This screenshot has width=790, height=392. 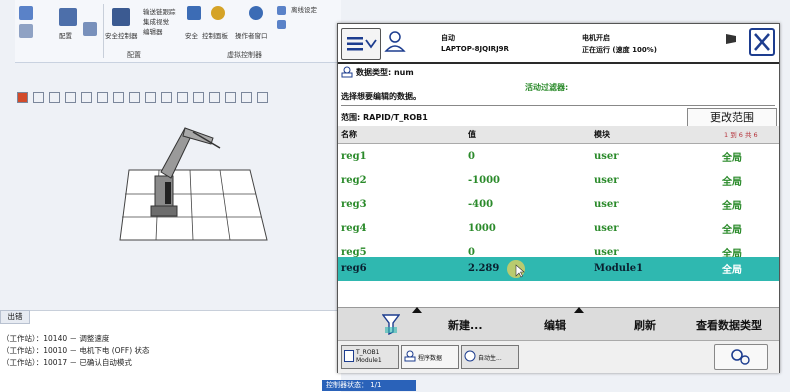 I want to click on output-tab: 出错, so click(x=15, y=317).